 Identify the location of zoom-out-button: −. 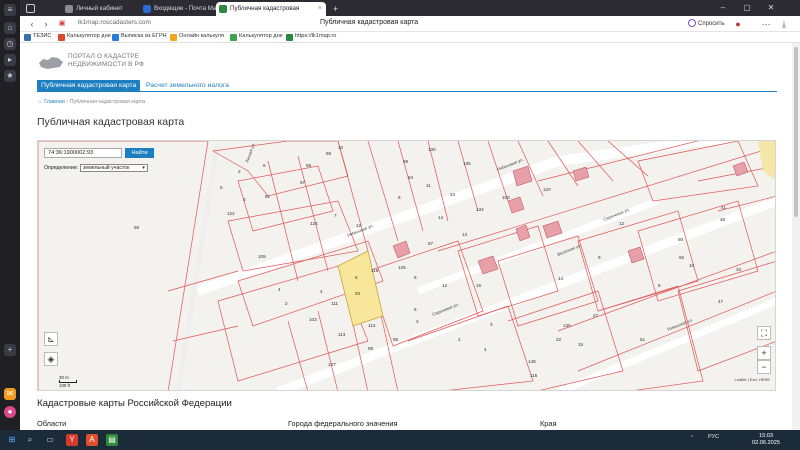
(764, 367).